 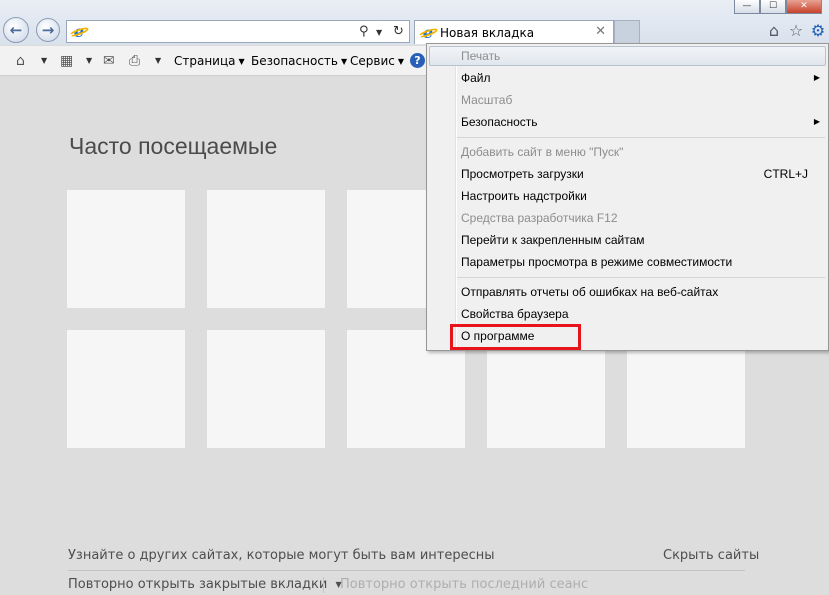 I want to click on tab-close-icon: ✕, so click(x=600, y=31).